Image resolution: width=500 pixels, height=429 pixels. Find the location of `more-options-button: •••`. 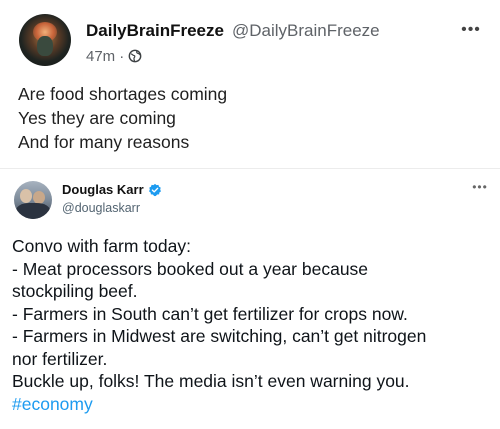

more-options-button: ••• is located at coordinates (471, 30).